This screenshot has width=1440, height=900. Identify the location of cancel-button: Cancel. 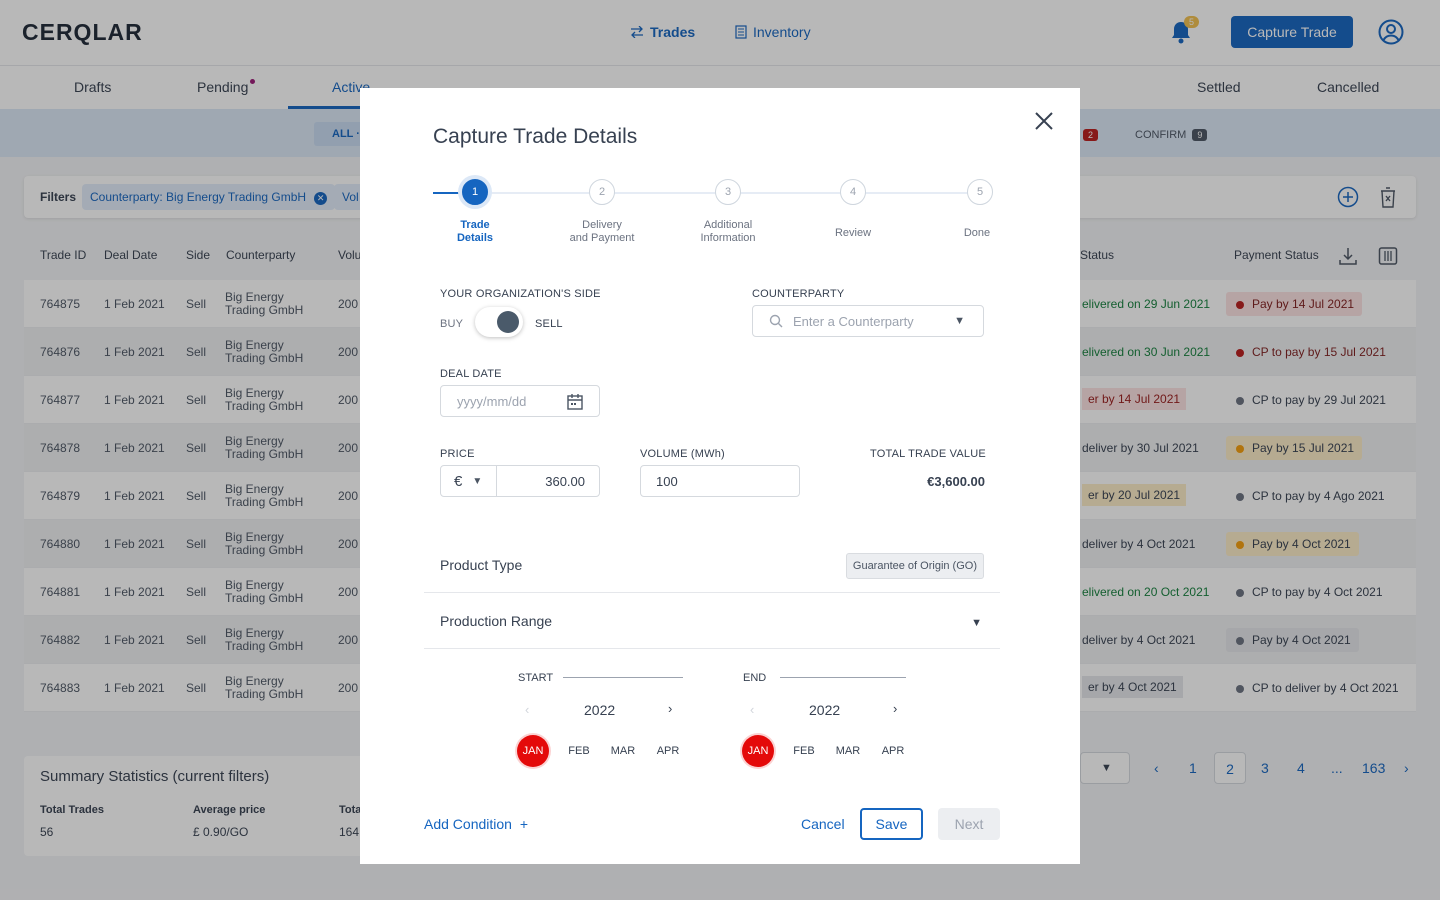
(823, 824).